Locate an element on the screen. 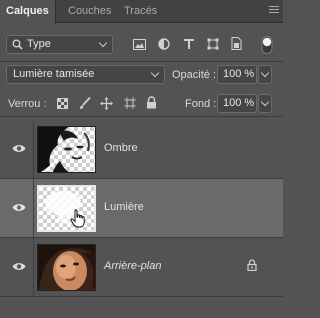 Image resolution: width=320 pixels, height=318 pixels. opacity-dropdown is located at coordinates (265, 74).